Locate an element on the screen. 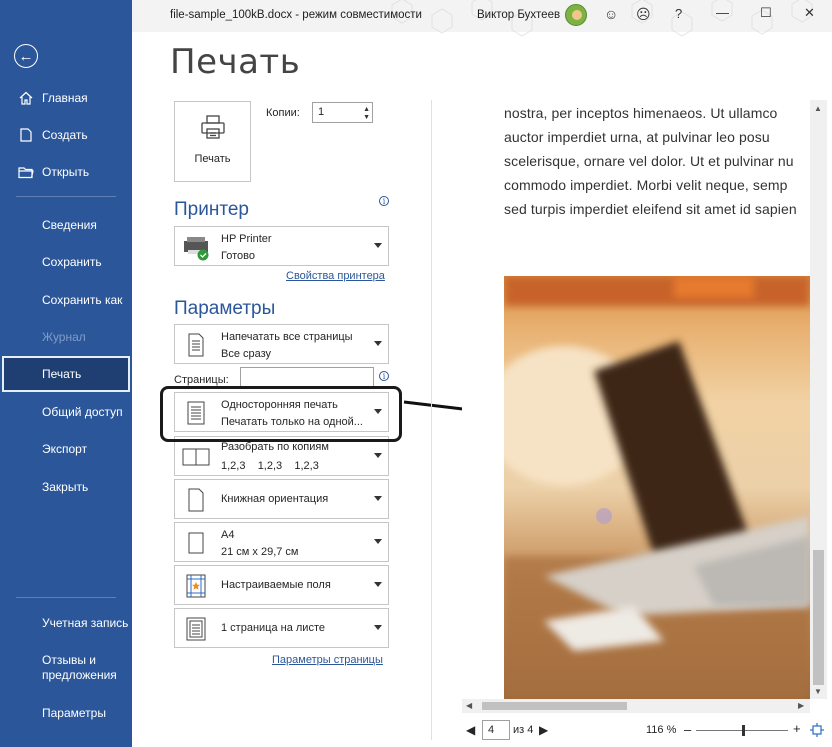 This screenshot has width=832, height=747. page-count: из 4 is located at coordinates (523, 730).